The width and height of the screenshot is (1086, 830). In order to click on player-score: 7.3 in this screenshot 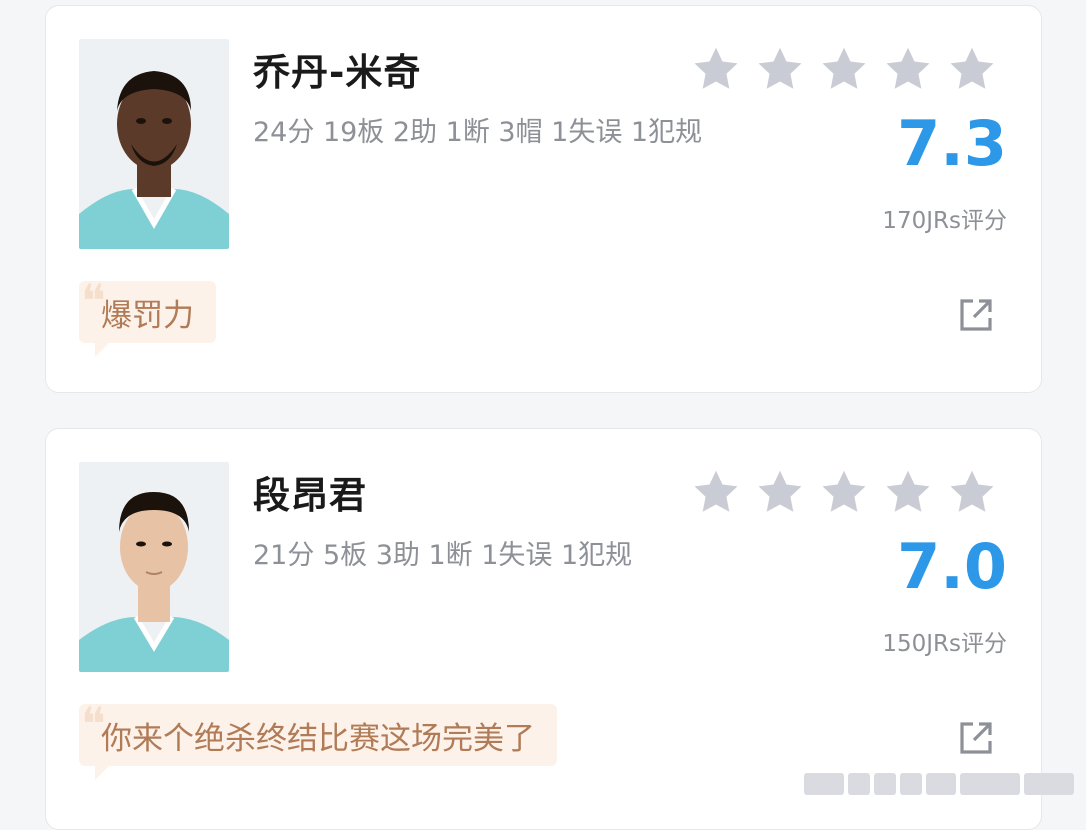, I will do `click(952, 143)`.